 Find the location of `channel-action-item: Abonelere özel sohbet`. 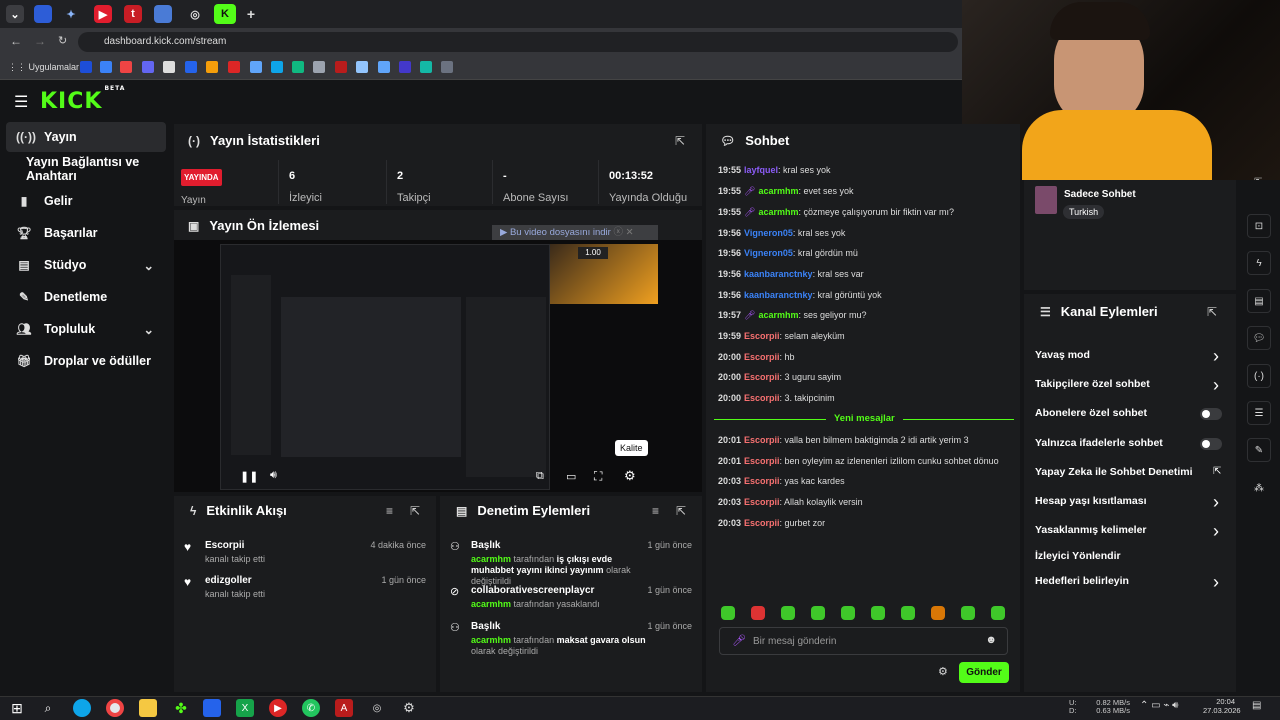

channel-action-item: Abonelere özel sohbet is located at coordinates (1091, 413).